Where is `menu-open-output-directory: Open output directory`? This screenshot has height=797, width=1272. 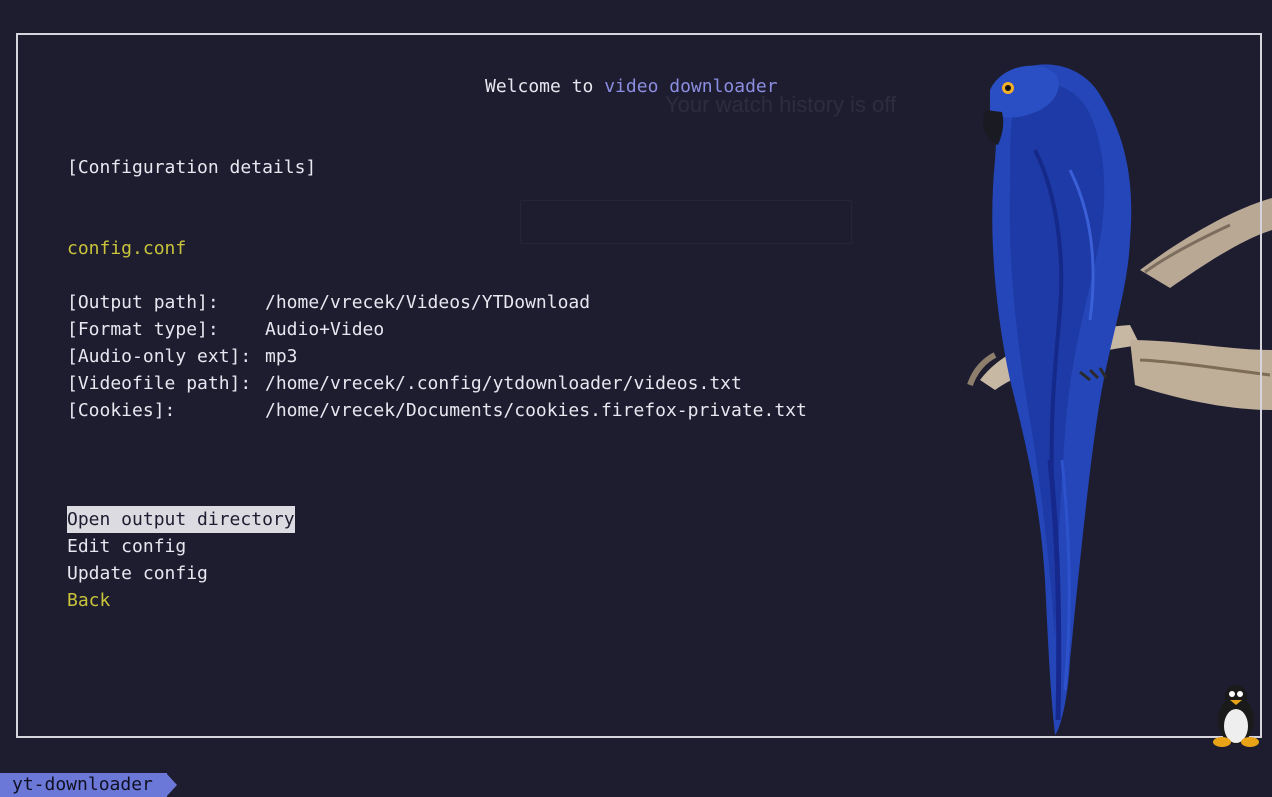 menu-open-output-directory: Open output directory is located at coordinates (181, 519).